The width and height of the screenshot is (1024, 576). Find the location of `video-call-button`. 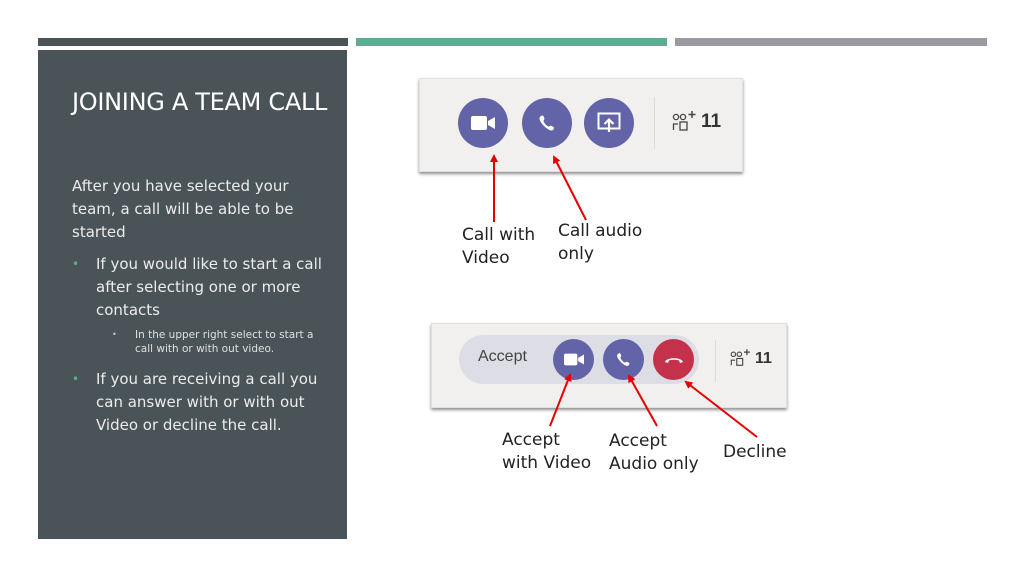

video-call-button is located at coordinates (483, 123).